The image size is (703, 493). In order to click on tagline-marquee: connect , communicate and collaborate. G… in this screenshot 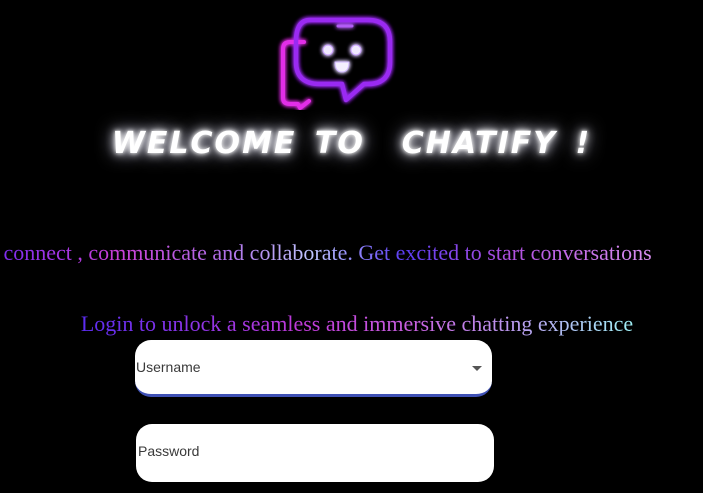, I will do `click(351, 253)`.